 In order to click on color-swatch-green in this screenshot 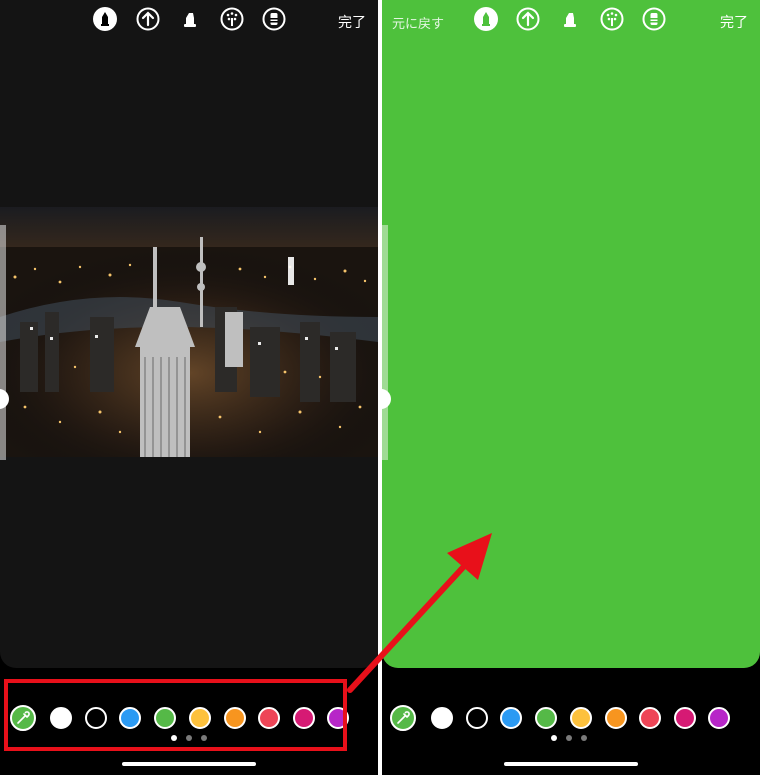, I will do `click(546, 718)`.